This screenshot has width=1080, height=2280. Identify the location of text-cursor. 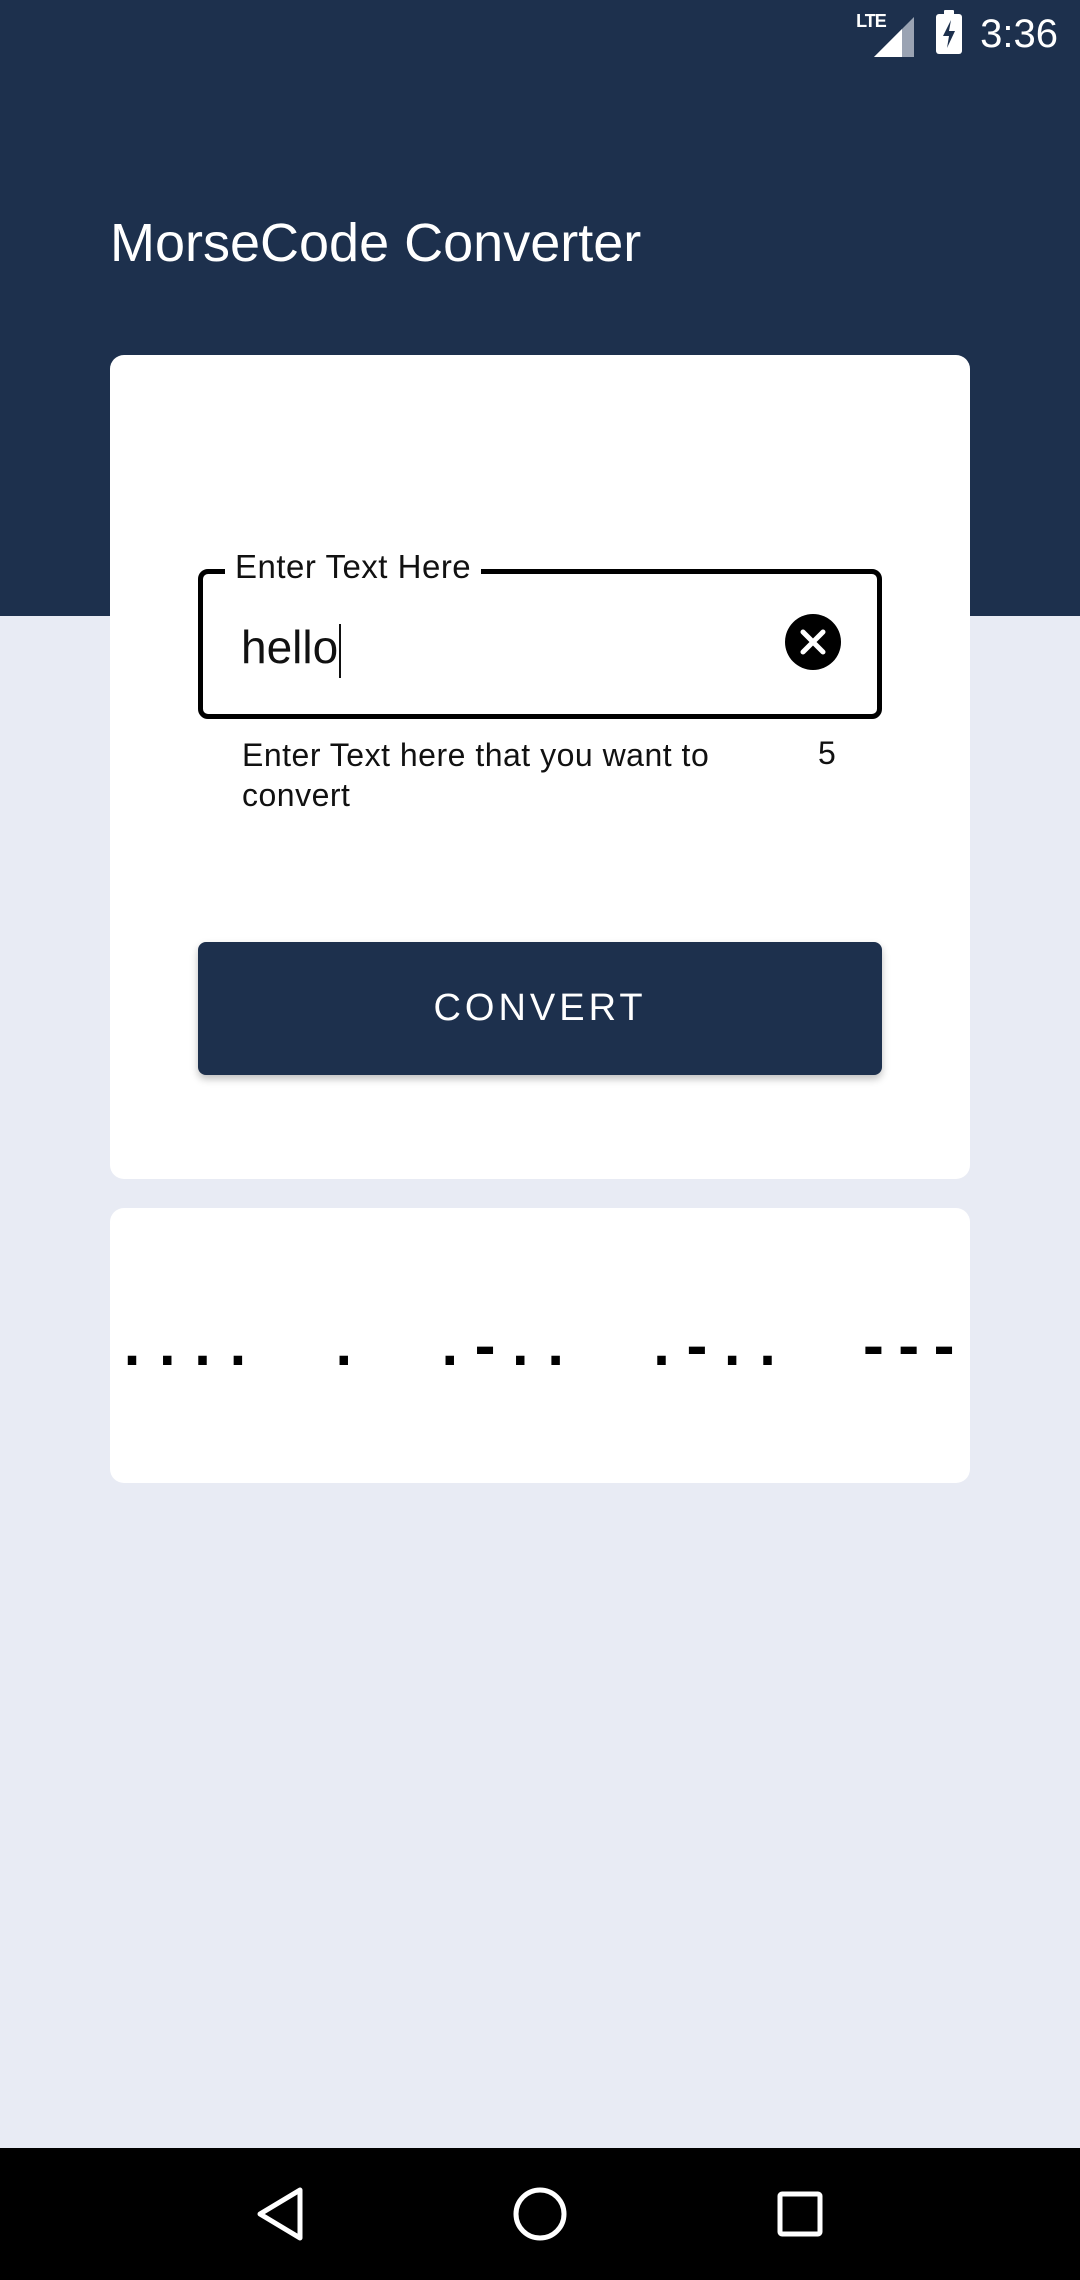
(340, 650).